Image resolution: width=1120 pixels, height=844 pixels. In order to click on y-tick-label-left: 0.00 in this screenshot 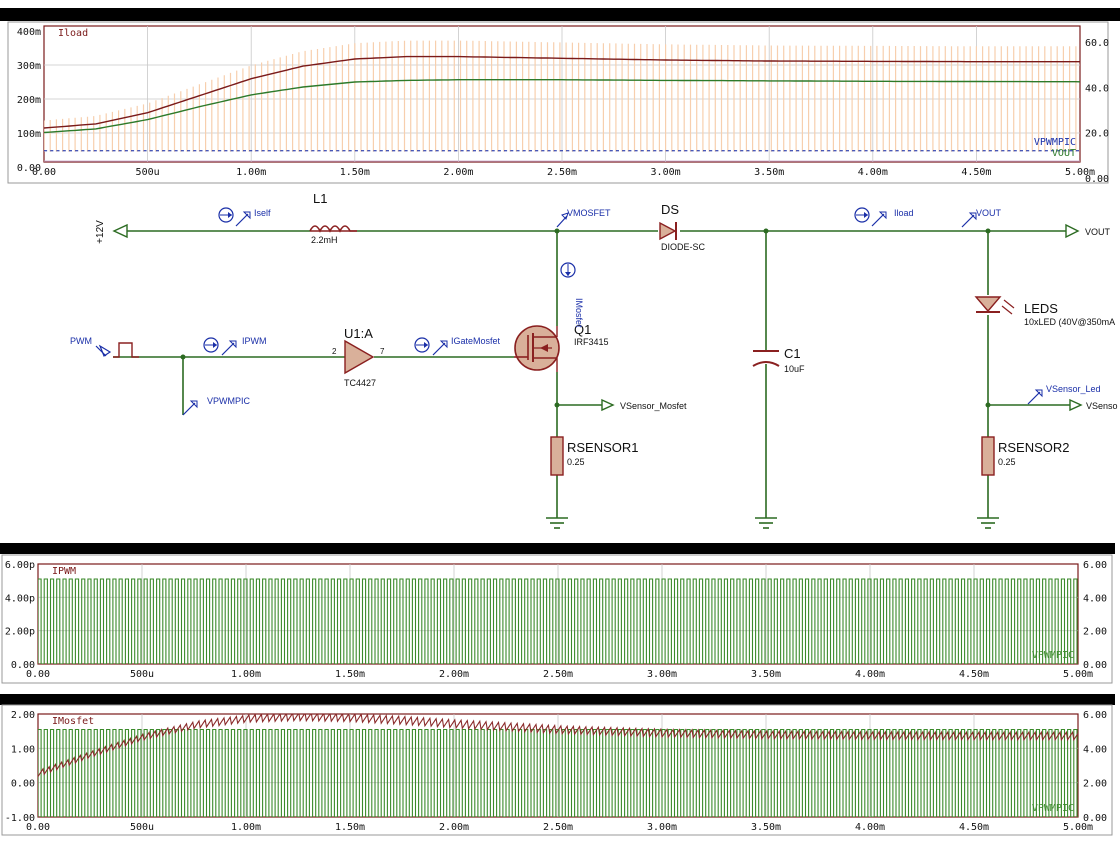, I will do `click(23, 784)`.